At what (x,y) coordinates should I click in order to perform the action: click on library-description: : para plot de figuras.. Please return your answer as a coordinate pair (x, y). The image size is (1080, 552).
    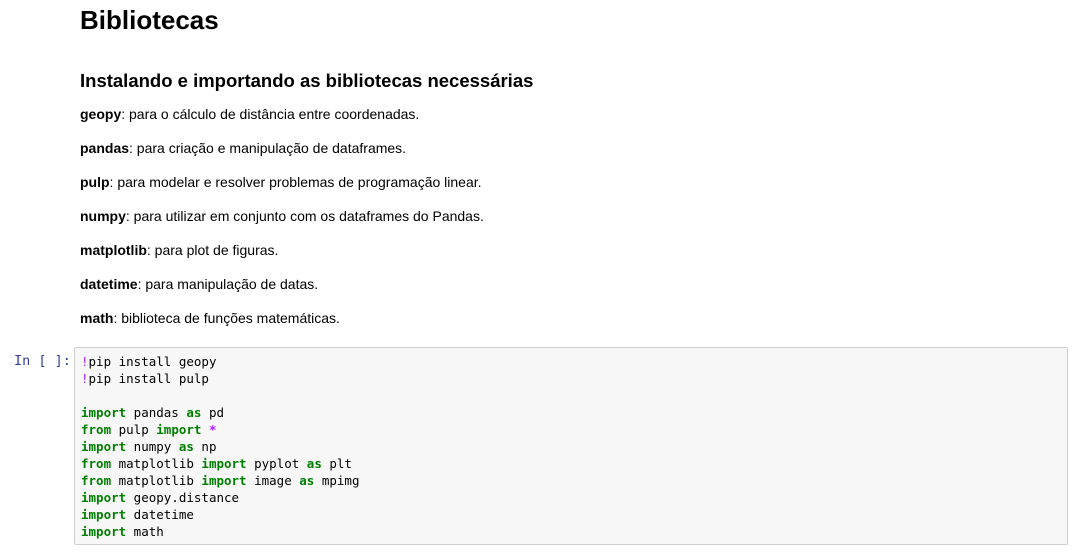
    Looking at the image, I should click on (212, 250).